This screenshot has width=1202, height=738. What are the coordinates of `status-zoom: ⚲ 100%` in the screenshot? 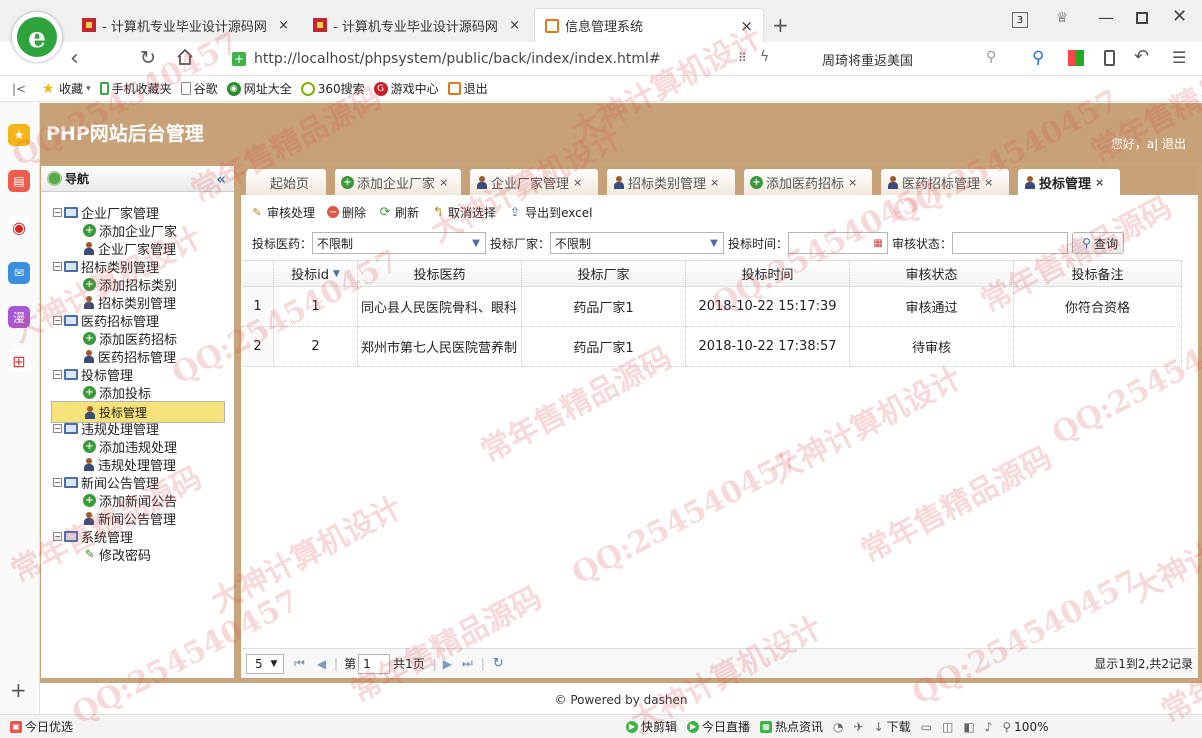 It's located at (1025, 727).